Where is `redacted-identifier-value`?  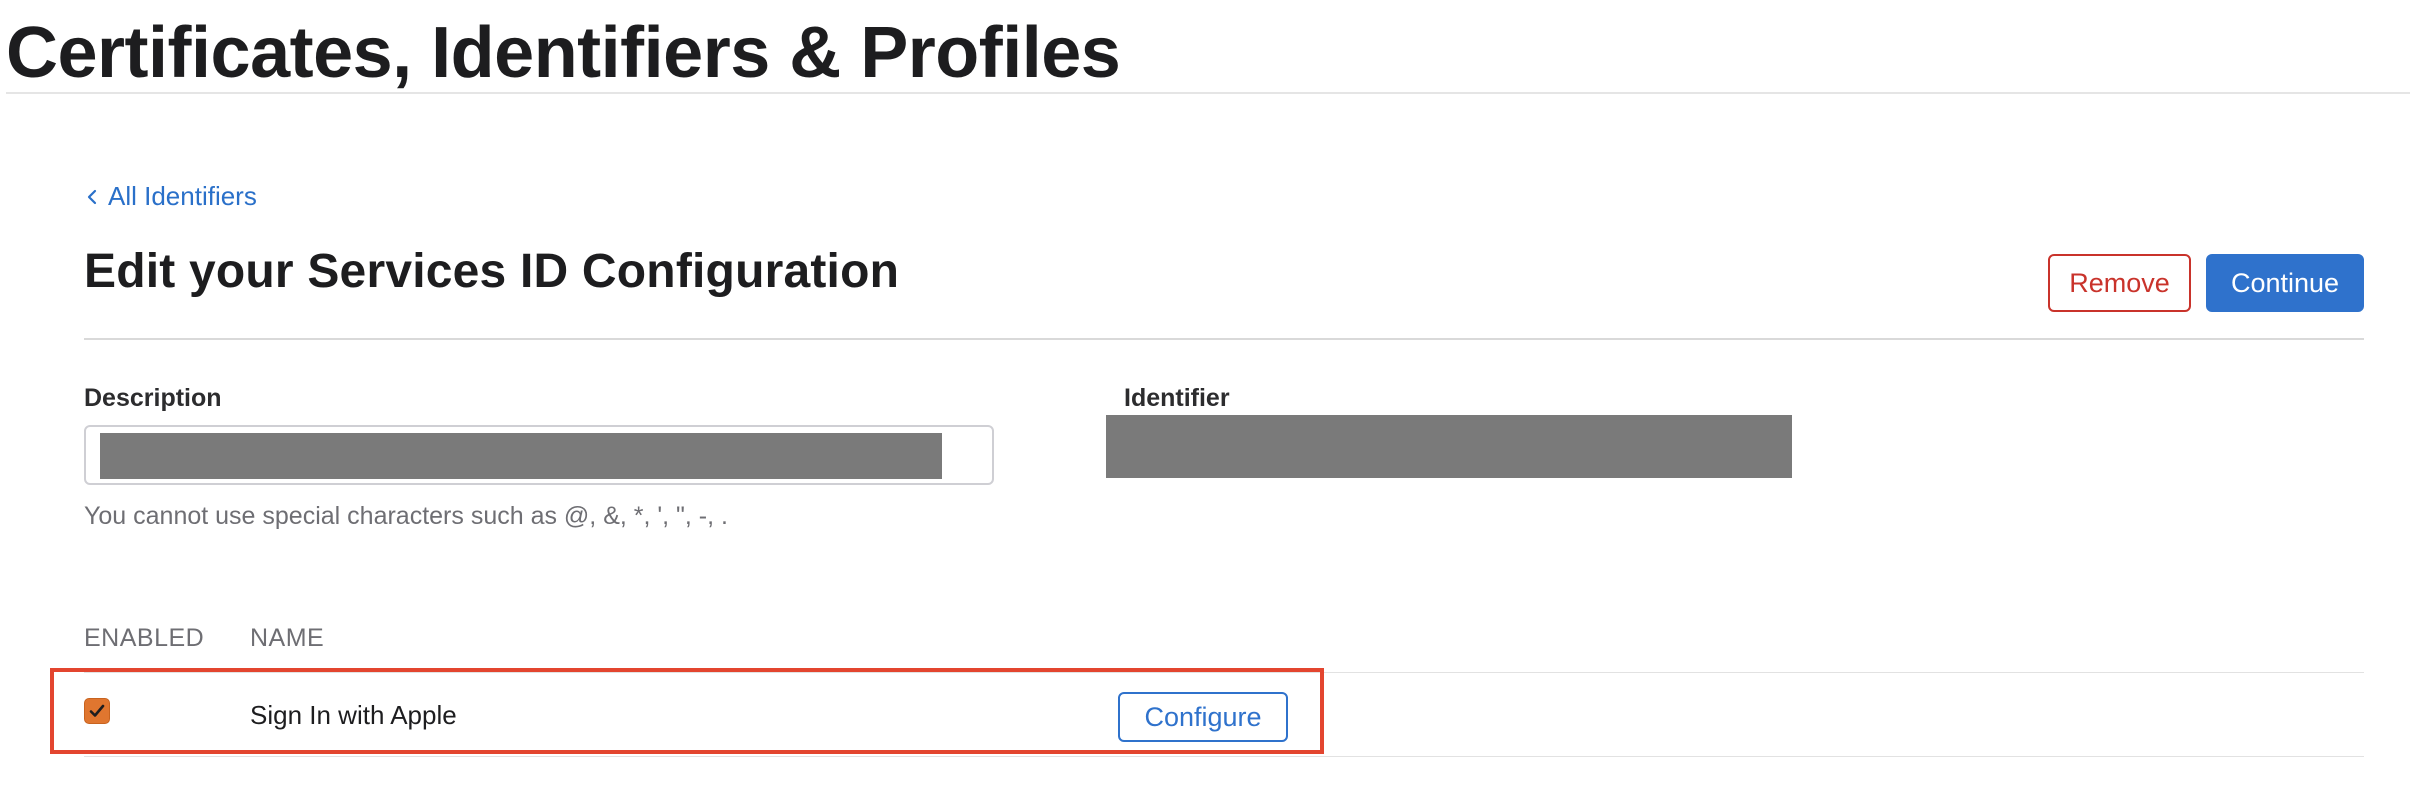
redacted-identifier-value is located at coordinates (1449, 446).